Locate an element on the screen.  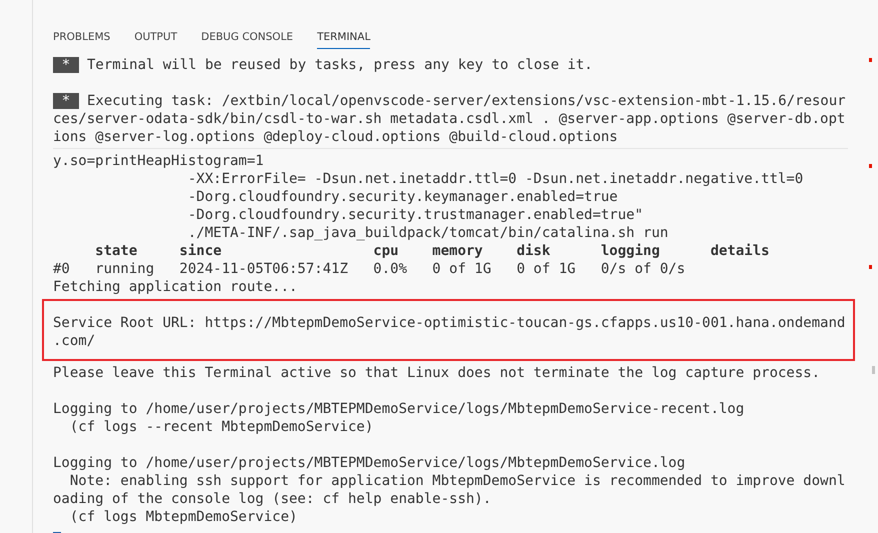
panel-tab: OUTPUT is located at coordinates (156, 39).